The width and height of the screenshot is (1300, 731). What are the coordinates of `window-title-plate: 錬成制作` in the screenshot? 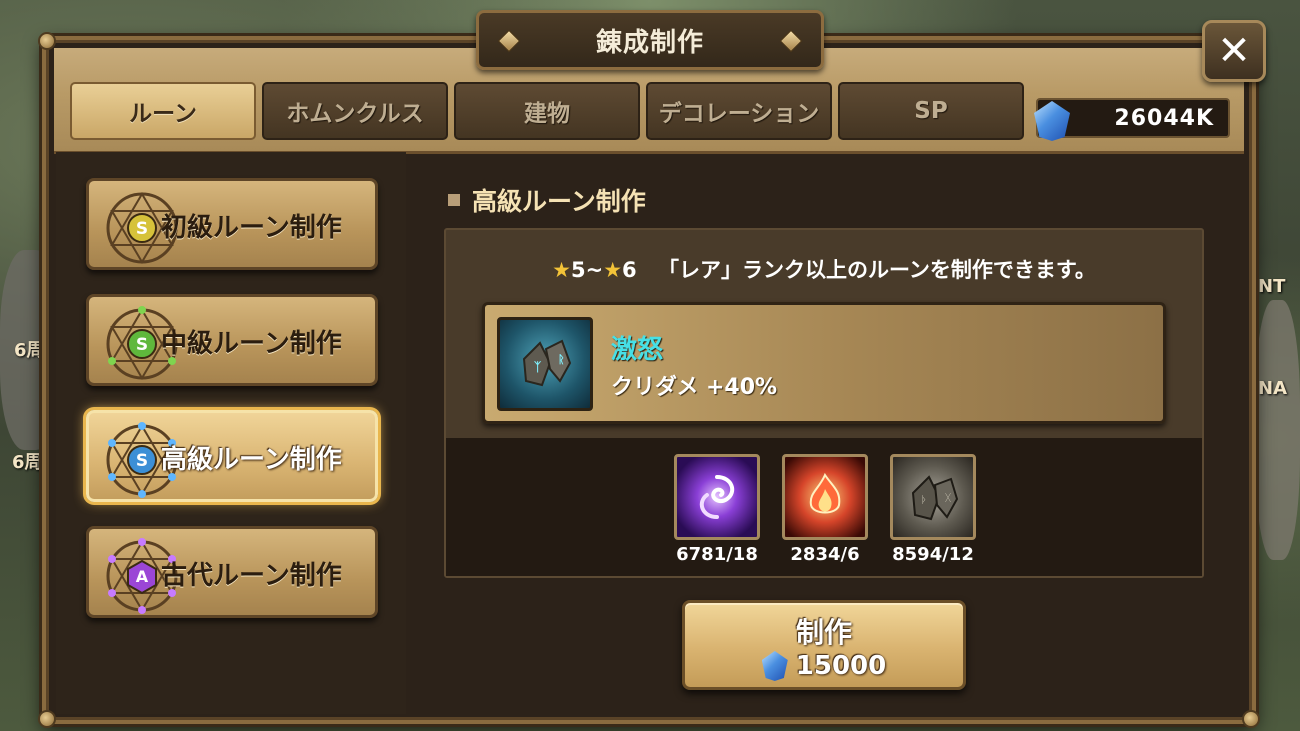 It's located at (650, 40).